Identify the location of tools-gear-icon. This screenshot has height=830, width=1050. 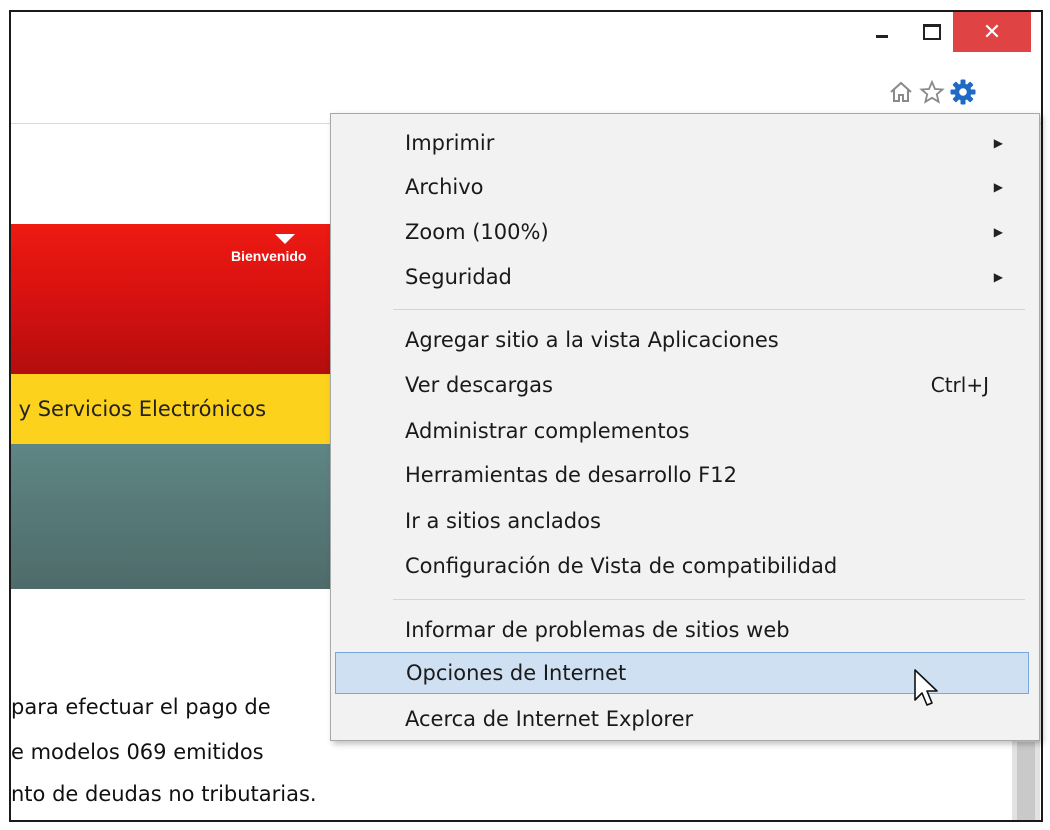
(963, 92).